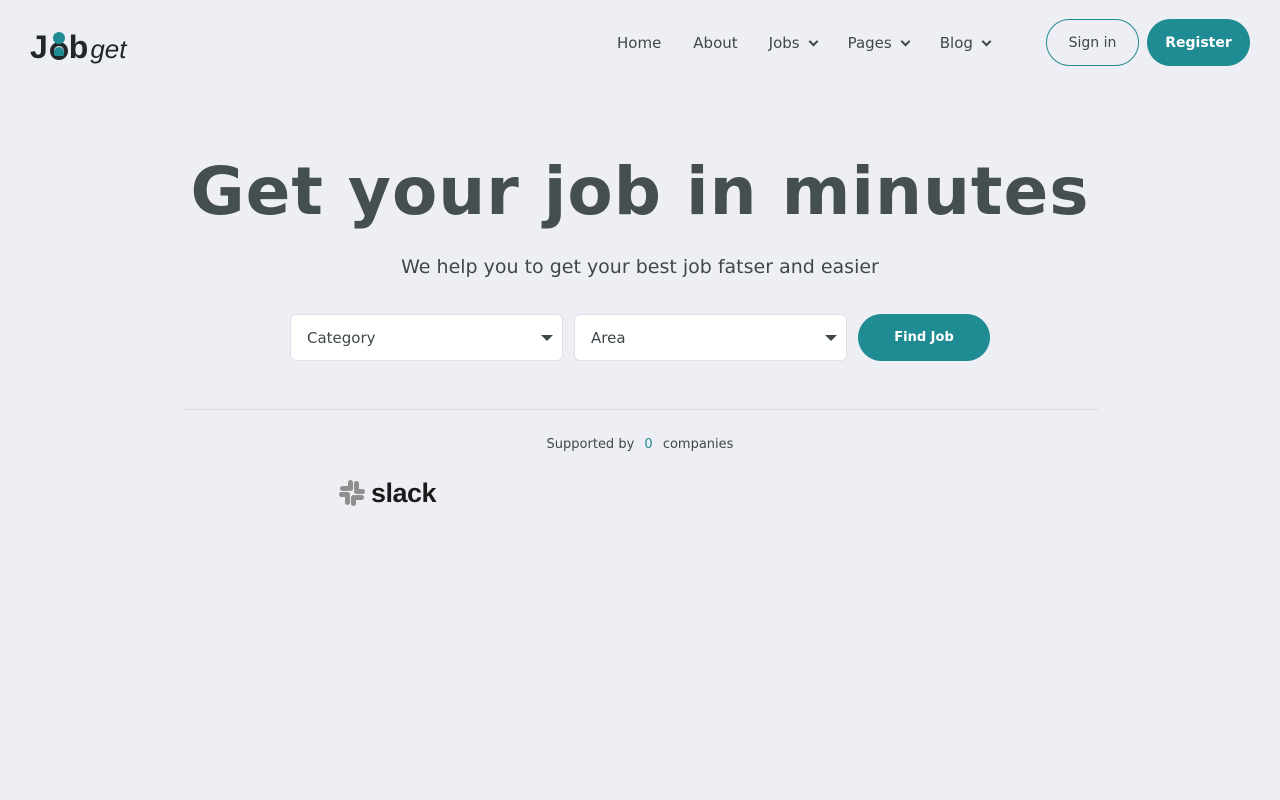 This screenshot has height=800, width=1280. I want to click on nav-item-label: About, so click(715, 43).